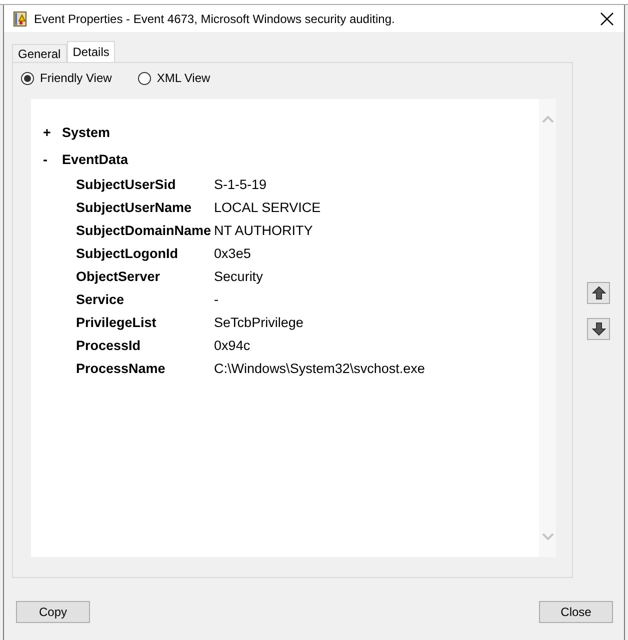  What do you see at coordinates (109, 345) in the screenshot?
I see `field-name: ProcessId` at bounding box center [109, 345].